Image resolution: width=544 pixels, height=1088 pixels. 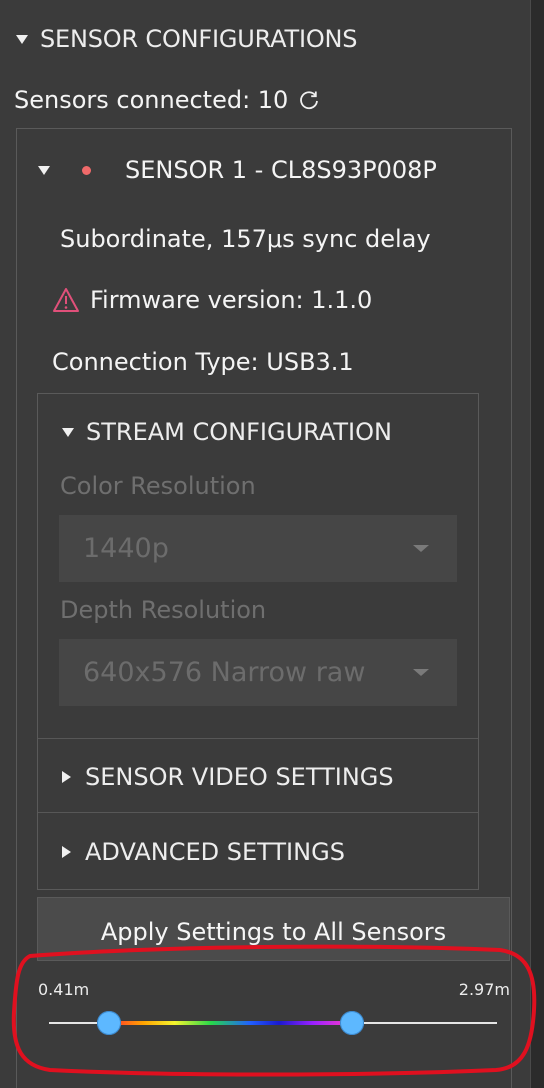 I want to click on sensor-configurations-header: SENSOR CONFIGURATIONS, so click(x=187, y=39).